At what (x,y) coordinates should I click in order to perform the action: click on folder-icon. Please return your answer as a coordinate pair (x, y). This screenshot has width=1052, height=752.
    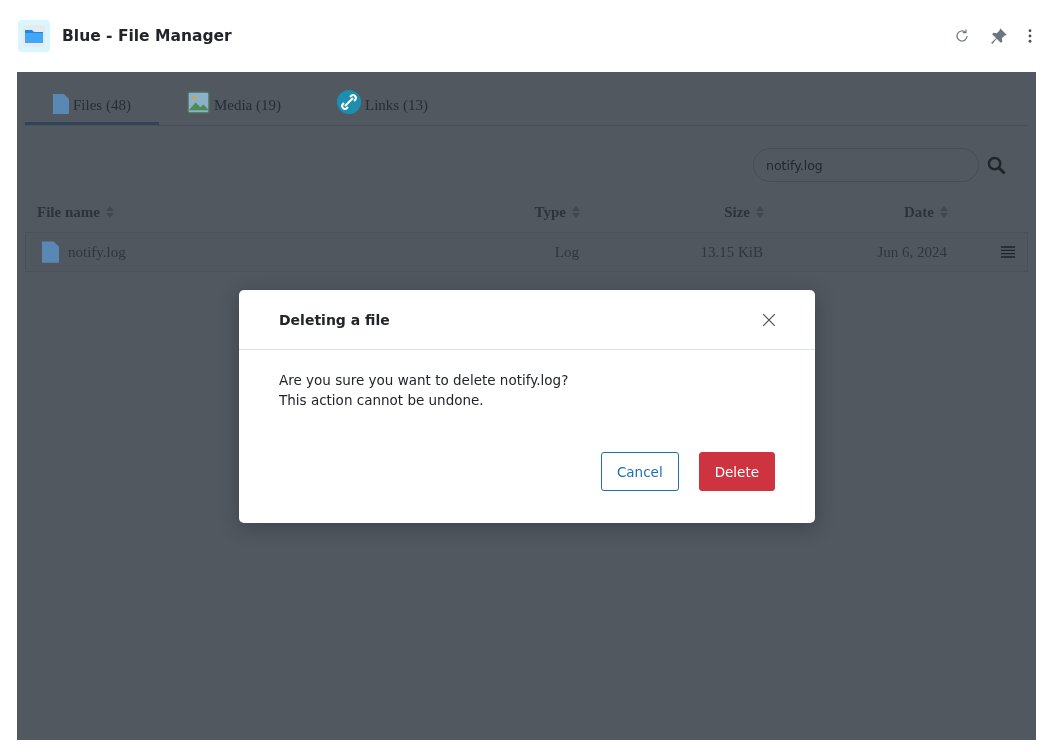
    Looking at the image, I should click on (34, 36).